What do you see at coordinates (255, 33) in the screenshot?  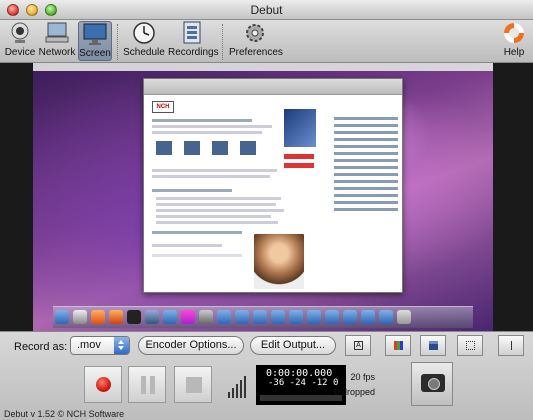 I see `gear-icon` at bounding box center [255, 33].